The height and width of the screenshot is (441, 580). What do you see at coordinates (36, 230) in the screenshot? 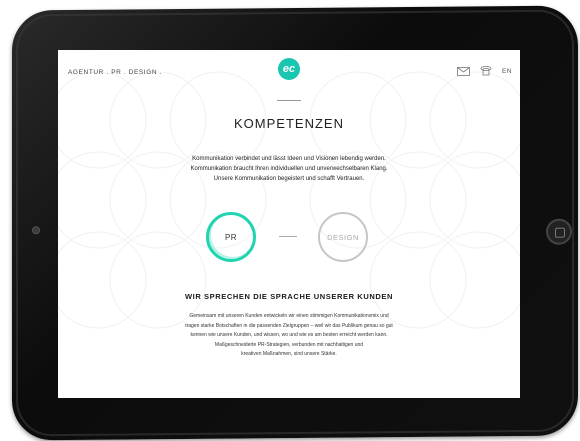
I see `camera-icon` at bounding box center [36, 230].